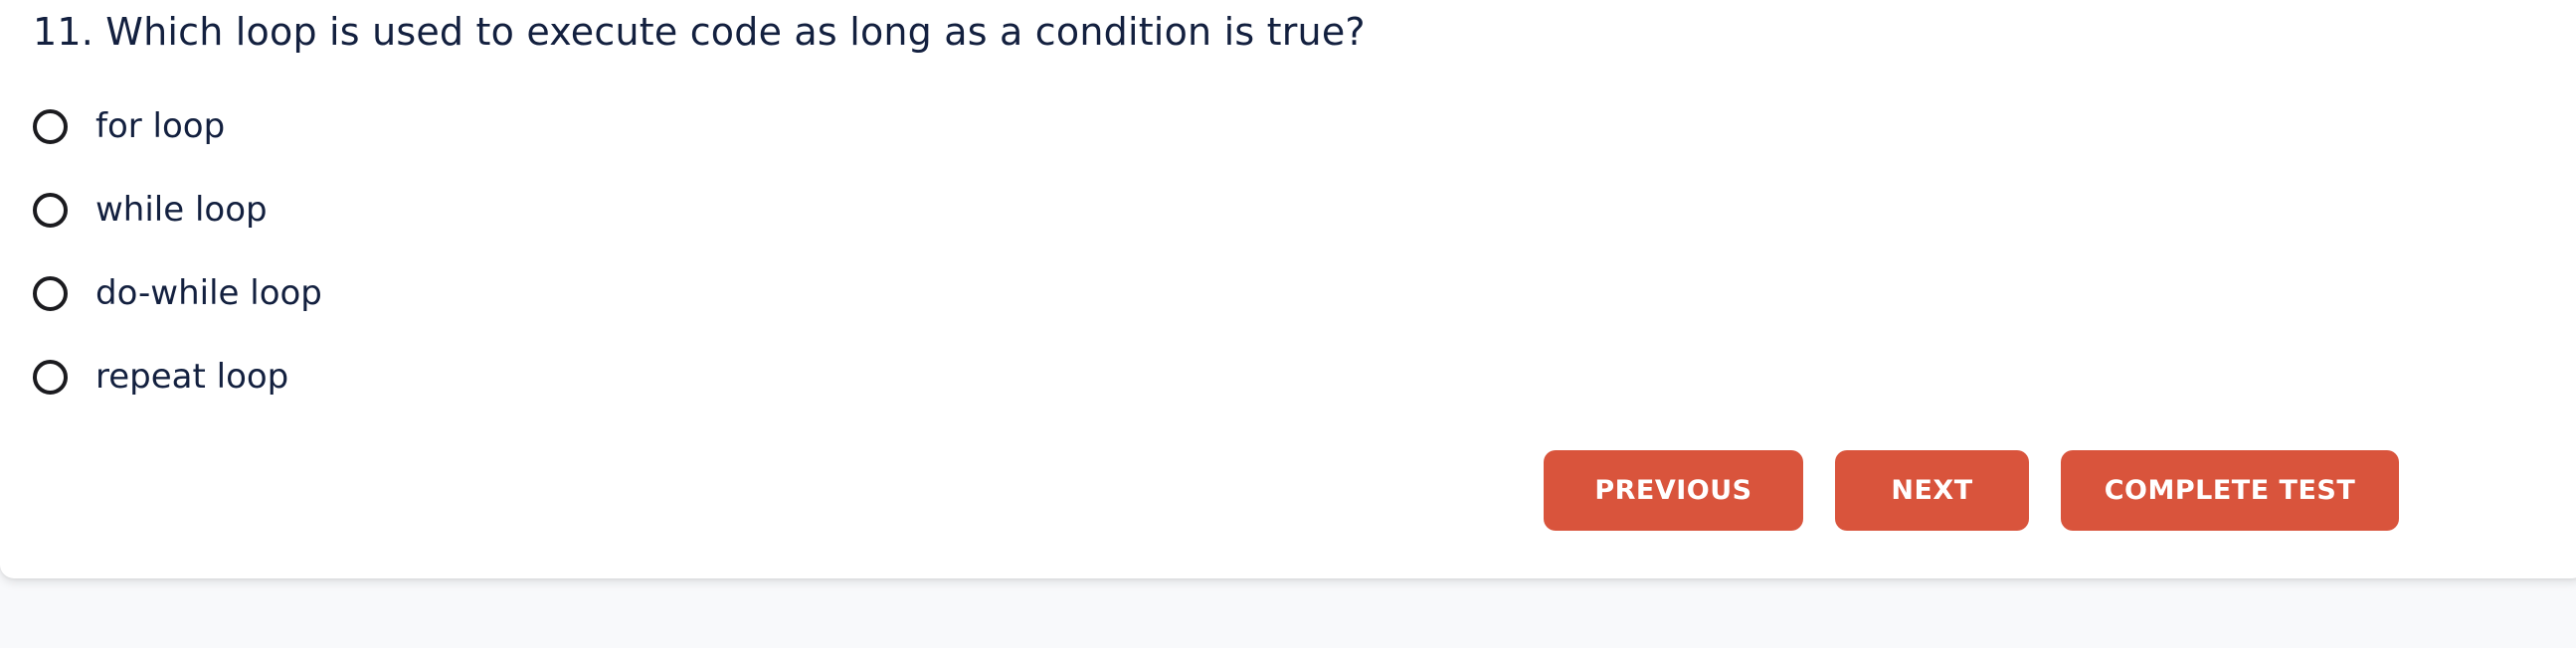 The height and width of the screenshot is (648, 2576). Describe the element at coordinates (2230, 490) in the screenshot. I see `complete-test-button: COMPLETE TEST` at that location.